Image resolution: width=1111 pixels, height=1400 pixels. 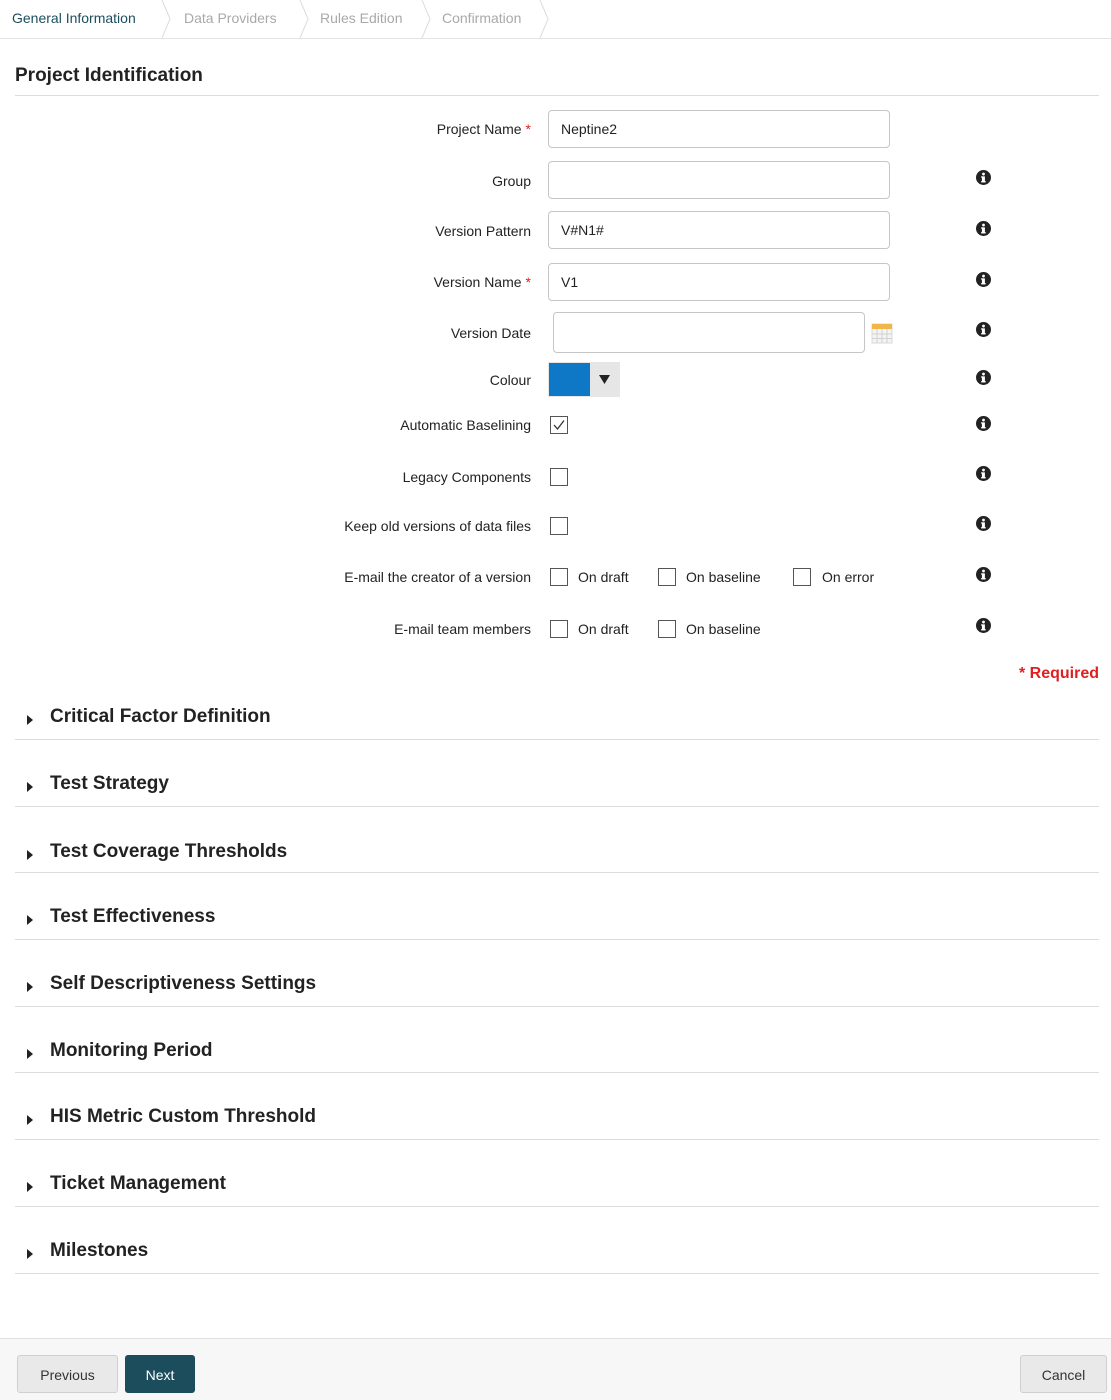 What do you see at coordinates (709, 332) in the screenshot?
I see `version-date-input` at bounding box center [709, 332].